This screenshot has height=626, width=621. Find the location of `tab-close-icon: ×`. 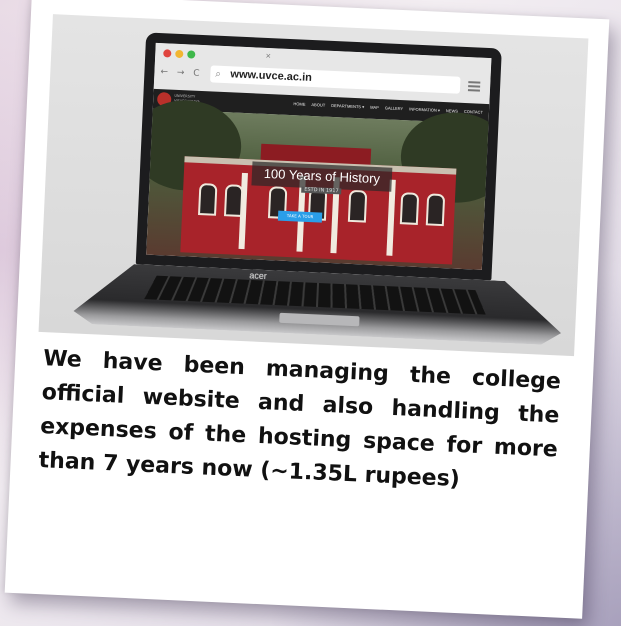

tab-close-icon: × is located at coordinates (268, 56).